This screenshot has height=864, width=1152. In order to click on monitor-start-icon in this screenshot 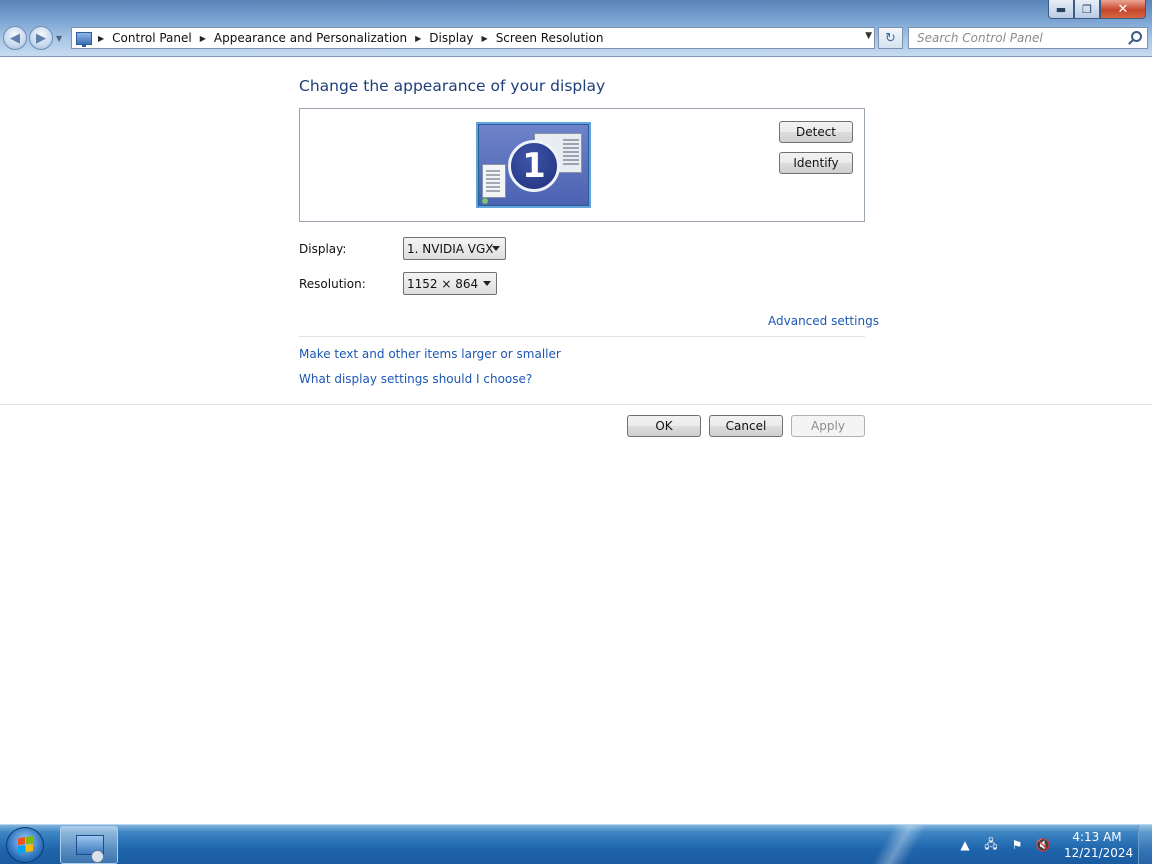, I will do `click(485, 201)`.